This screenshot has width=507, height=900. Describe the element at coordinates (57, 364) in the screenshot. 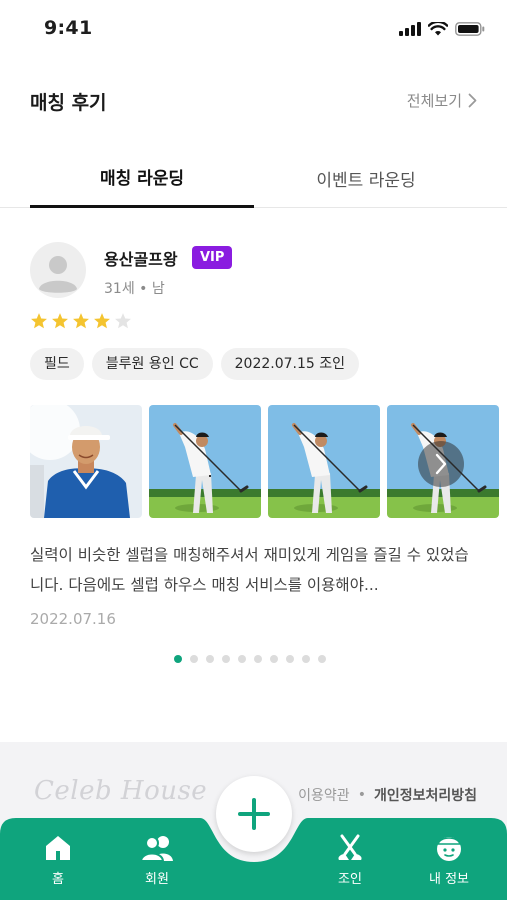

I see `chip-round-type: 필드` at that location.